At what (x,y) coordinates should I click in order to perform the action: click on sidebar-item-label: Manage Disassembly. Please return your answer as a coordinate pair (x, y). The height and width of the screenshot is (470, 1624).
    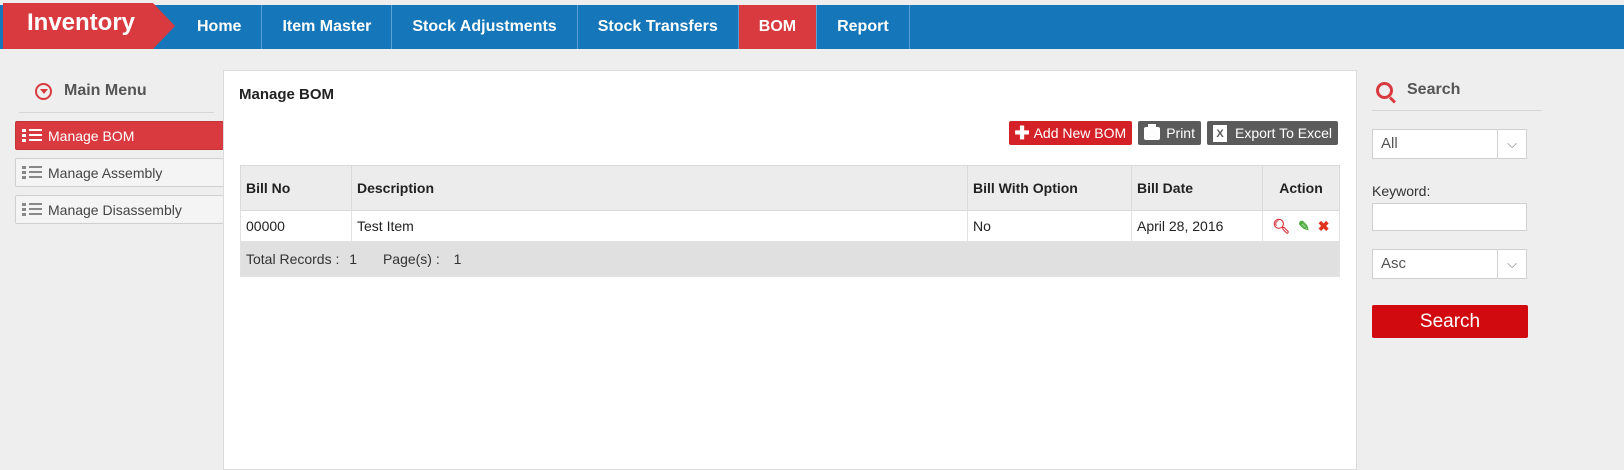
    Looking at the image, I should click on (115, 209).